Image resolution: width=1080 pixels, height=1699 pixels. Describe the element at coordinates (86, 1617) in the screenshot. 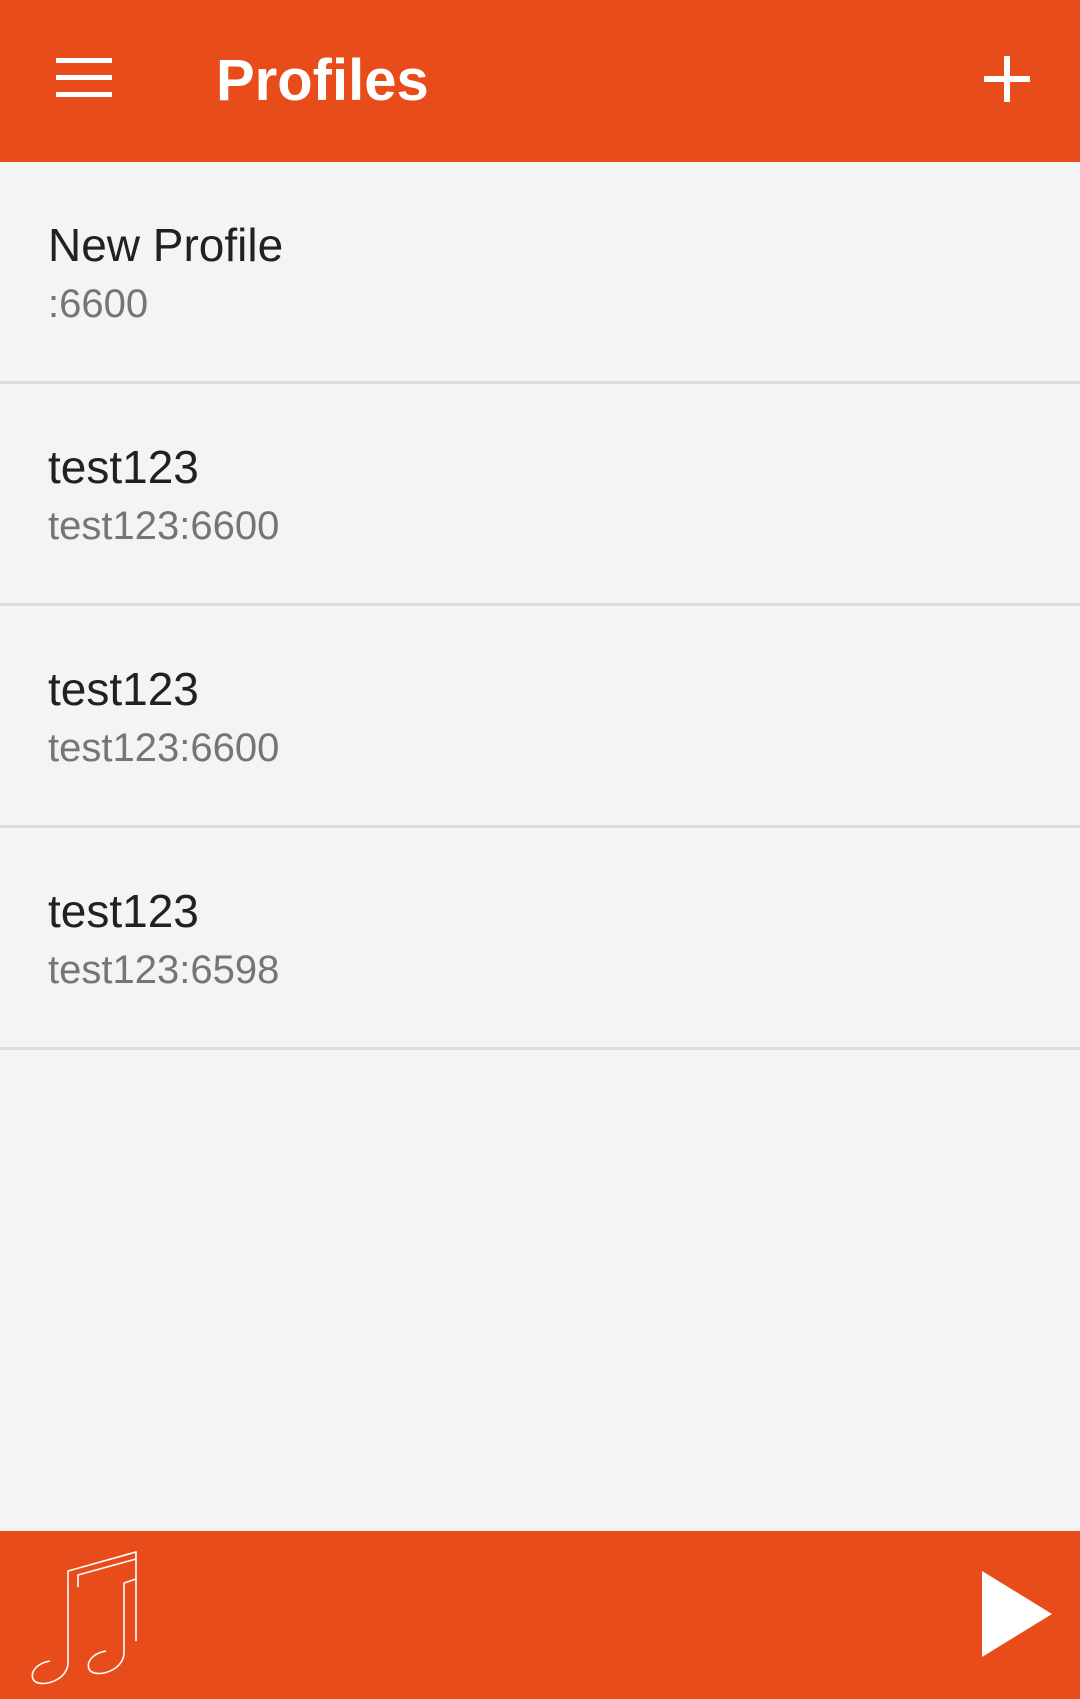

I see `music-note-icon` at that location.